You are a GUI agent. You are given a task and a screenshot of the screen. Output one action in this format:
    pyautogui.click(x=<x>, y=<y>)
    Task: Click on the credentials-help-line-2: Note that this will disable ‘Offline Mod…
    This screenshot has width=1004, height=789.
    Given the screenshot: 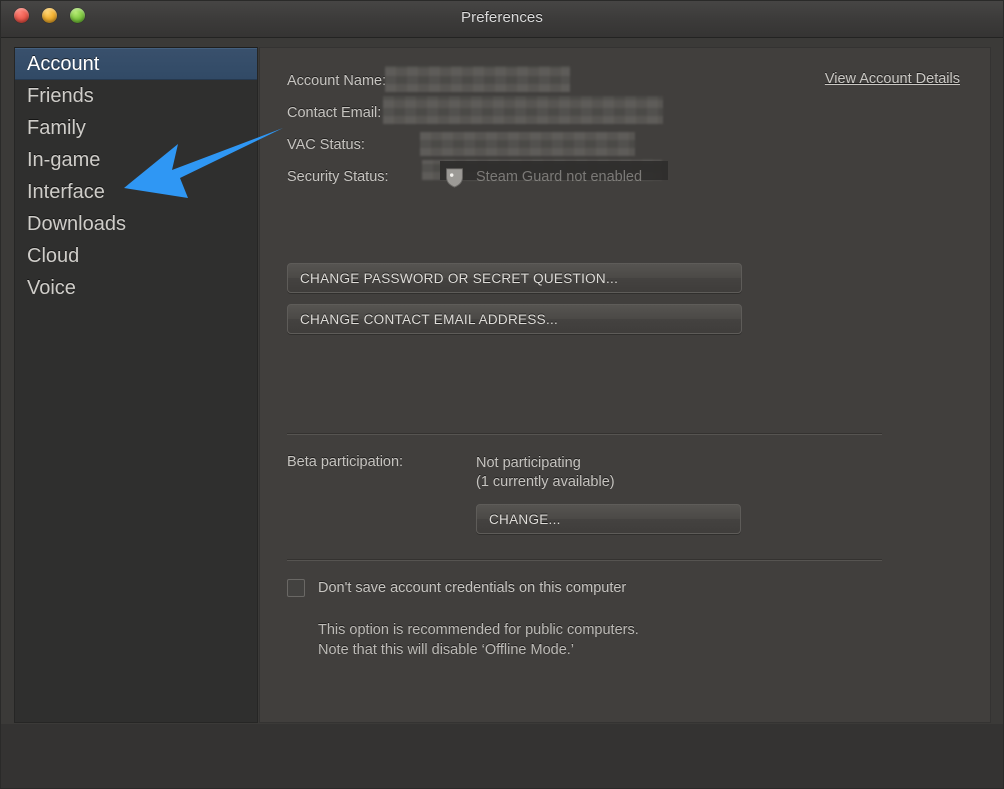 What is the action you would take?
    pyautogui.click(x=446, y=650)
    